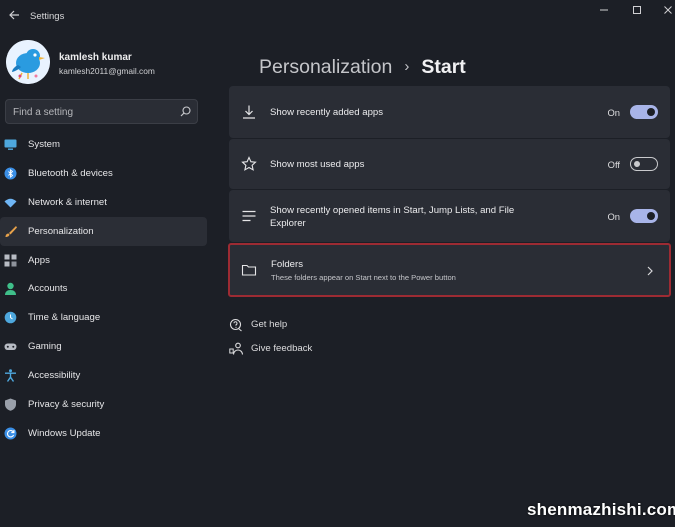 The image size is (675, 527). Describe the element at coordinates (637, 11) in the screenshot. I see `maximize-icon` at that location.